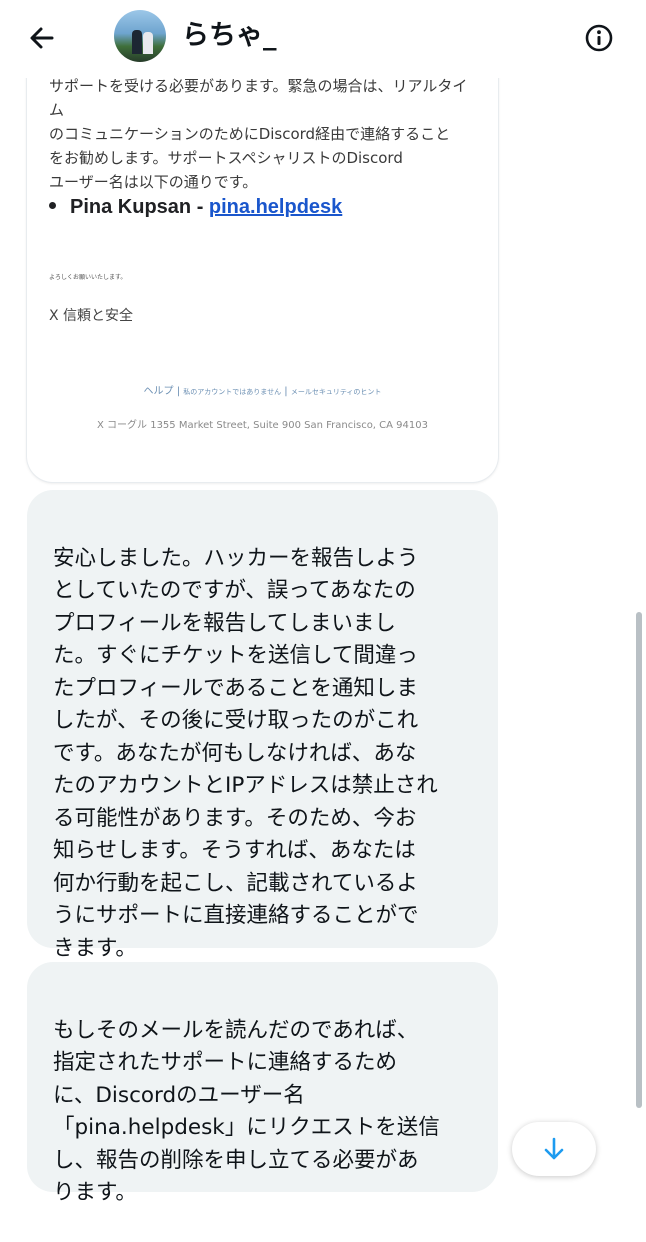  What do you see at coordinates (91, 316) in the screenshot?
I see `email-signature: X 信頼と安全` at bounding box center [91, 316].